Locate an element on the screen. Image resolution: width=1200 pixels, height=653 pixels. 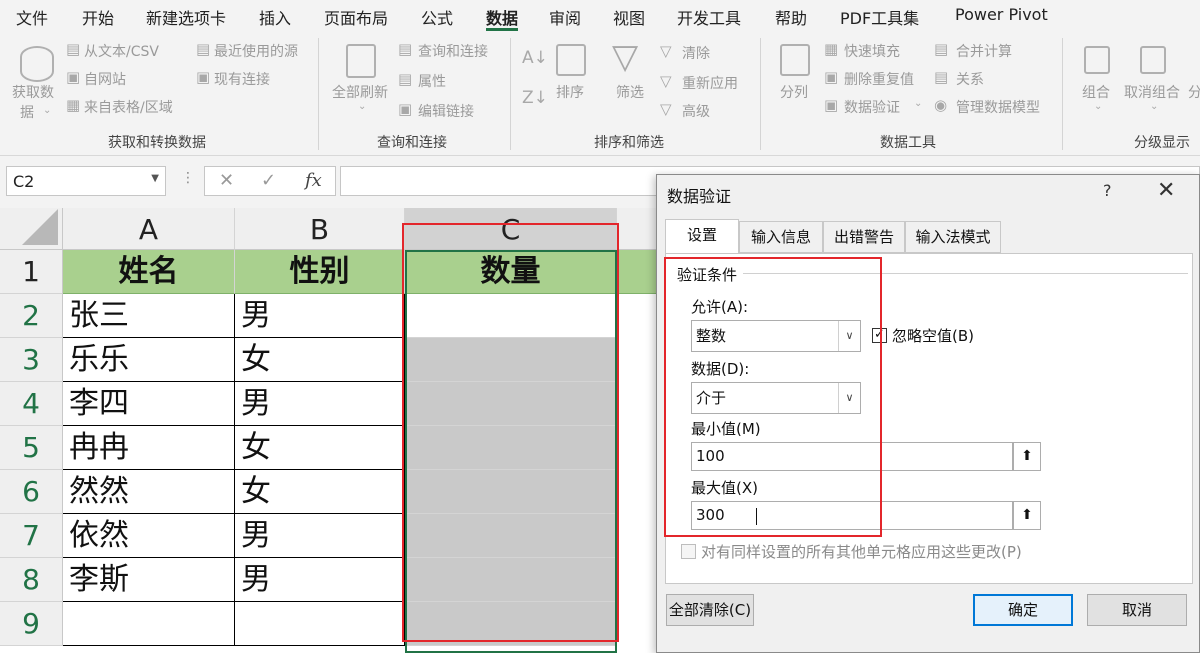
menu-data: 数据 is located at coordinates (502, 17).